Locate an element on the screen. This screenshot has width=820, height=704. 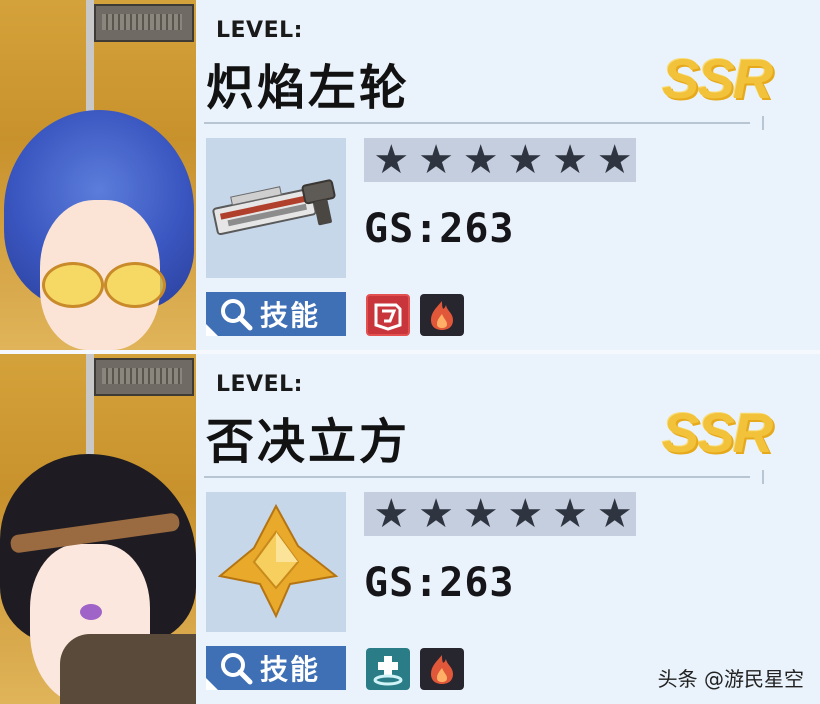
watermark: 头条 @游民星空 is located at coordinates (730, 679).